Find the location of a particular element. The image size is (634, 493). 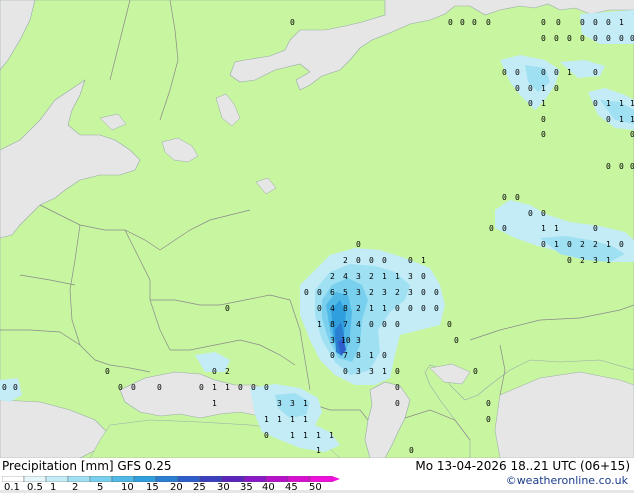

precip-value: 5 is located at coordinates (345, 292).